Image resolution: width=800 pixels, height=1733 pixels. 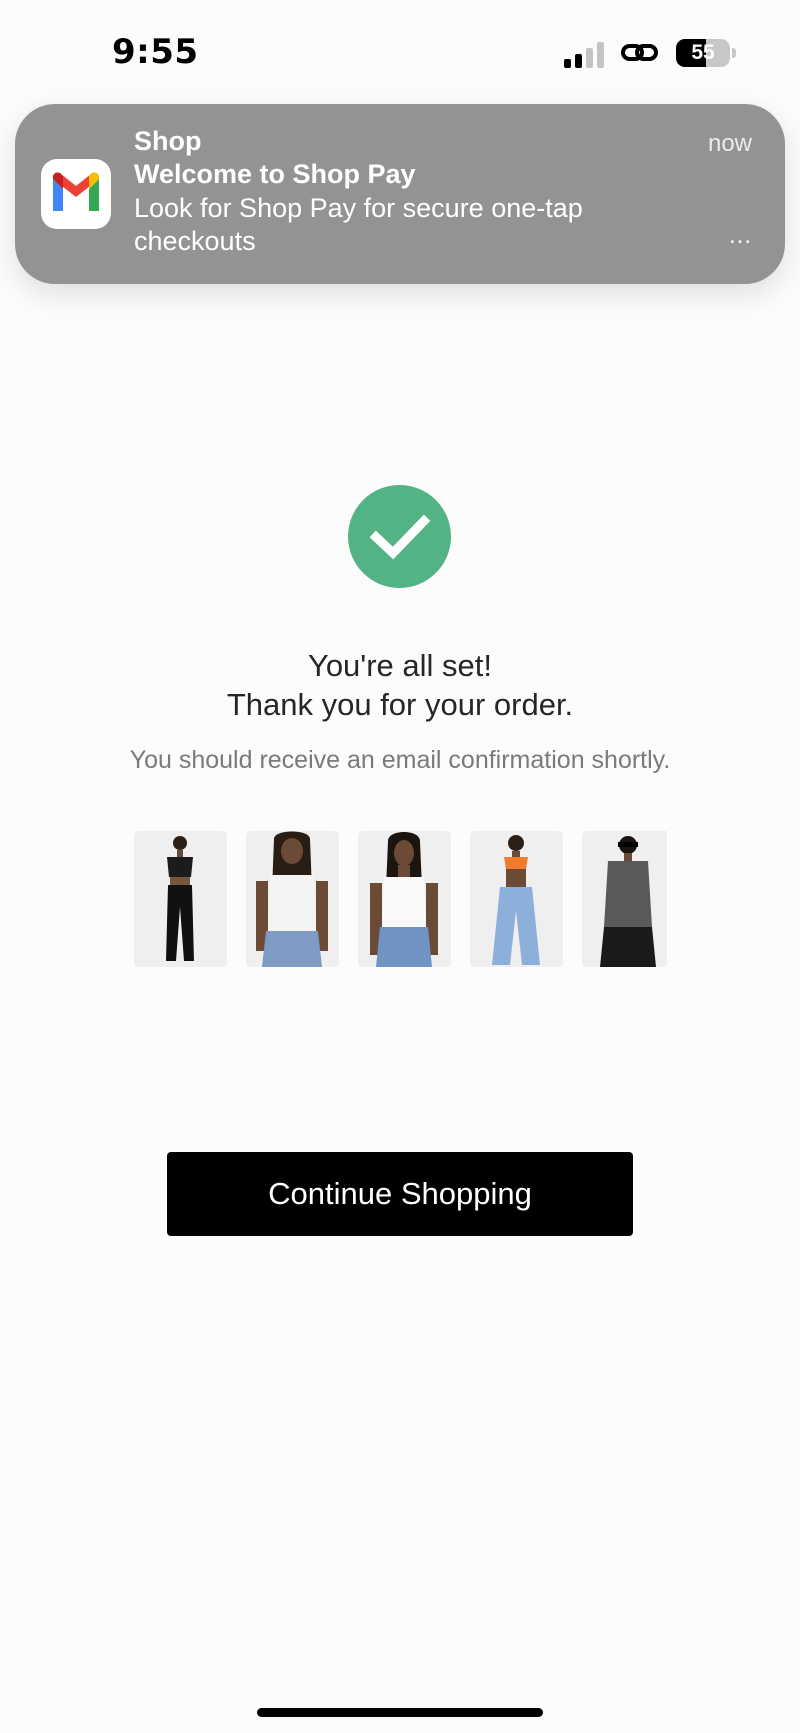 What do you see at coordinates (399, 665) in the screenshot?
I see `confirmation-headline: You're all set!` at bounding box center [399, 665].